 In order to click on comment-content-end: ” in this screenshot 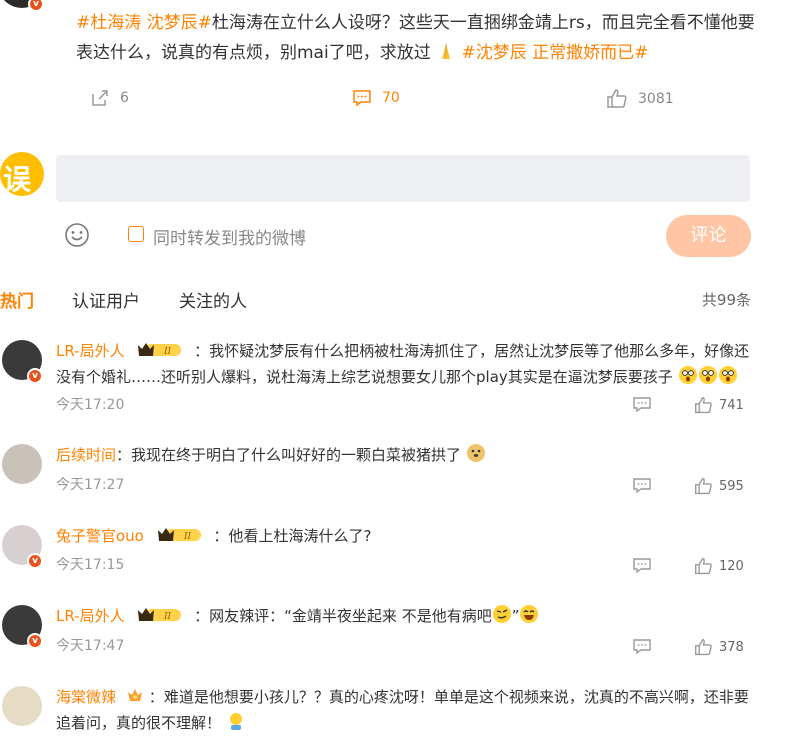, I will do `click(515, 616)`.